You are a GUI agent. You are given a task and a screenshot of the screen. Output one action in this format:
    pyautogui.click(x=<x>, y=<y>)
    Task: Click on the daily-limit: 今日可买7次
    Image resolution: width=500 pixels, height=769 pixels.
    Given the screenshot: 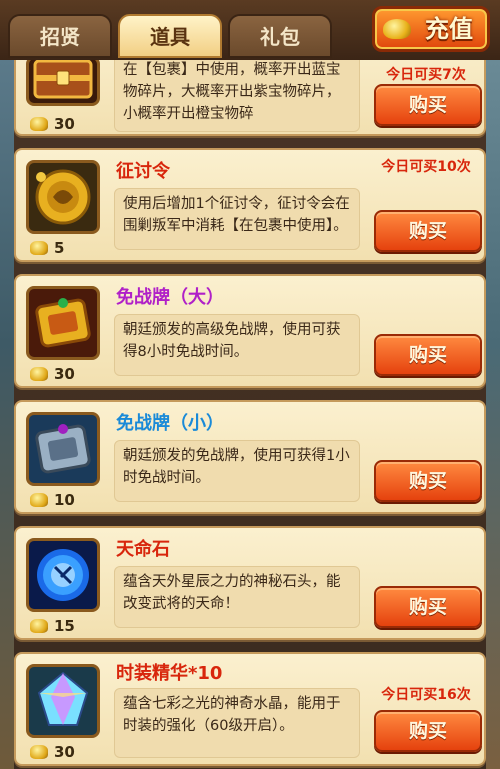 What is the action you would take?
    pyautogui.click(x=426, y=75)
    